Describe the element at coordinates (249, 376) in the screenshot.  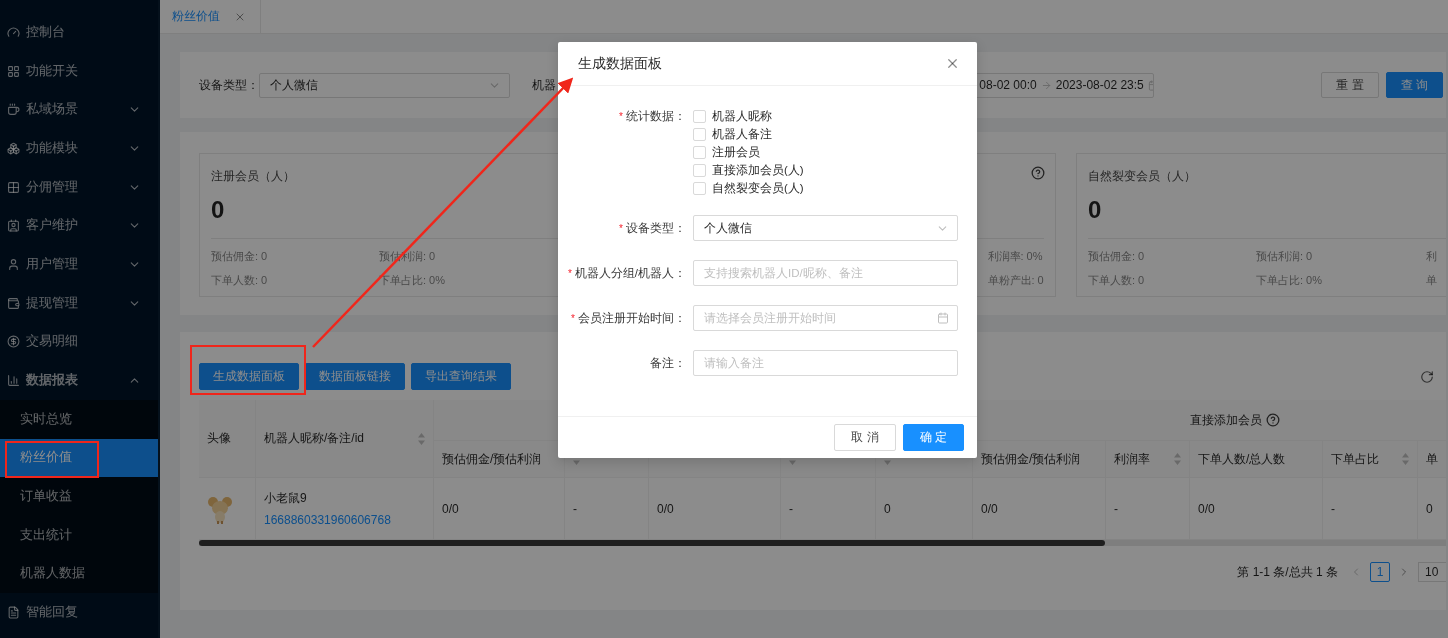
I see `action-button: 生成数据面板` at that location.